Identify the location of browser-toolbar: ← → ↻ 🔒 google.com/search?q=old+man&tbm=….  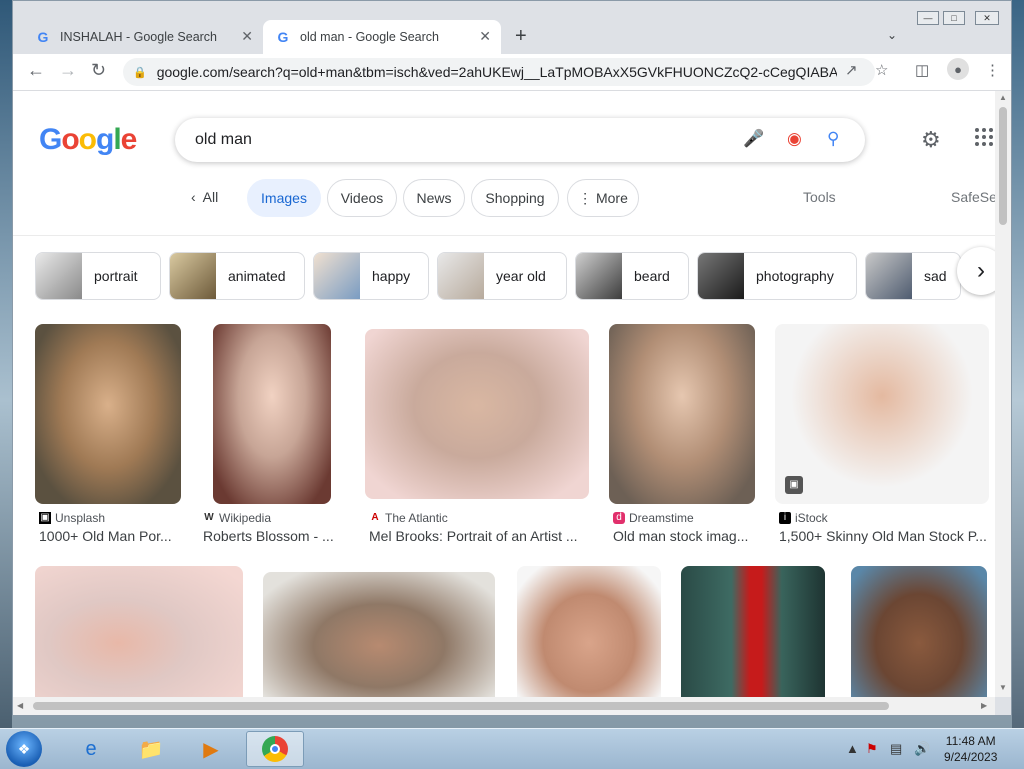
(512, 72).